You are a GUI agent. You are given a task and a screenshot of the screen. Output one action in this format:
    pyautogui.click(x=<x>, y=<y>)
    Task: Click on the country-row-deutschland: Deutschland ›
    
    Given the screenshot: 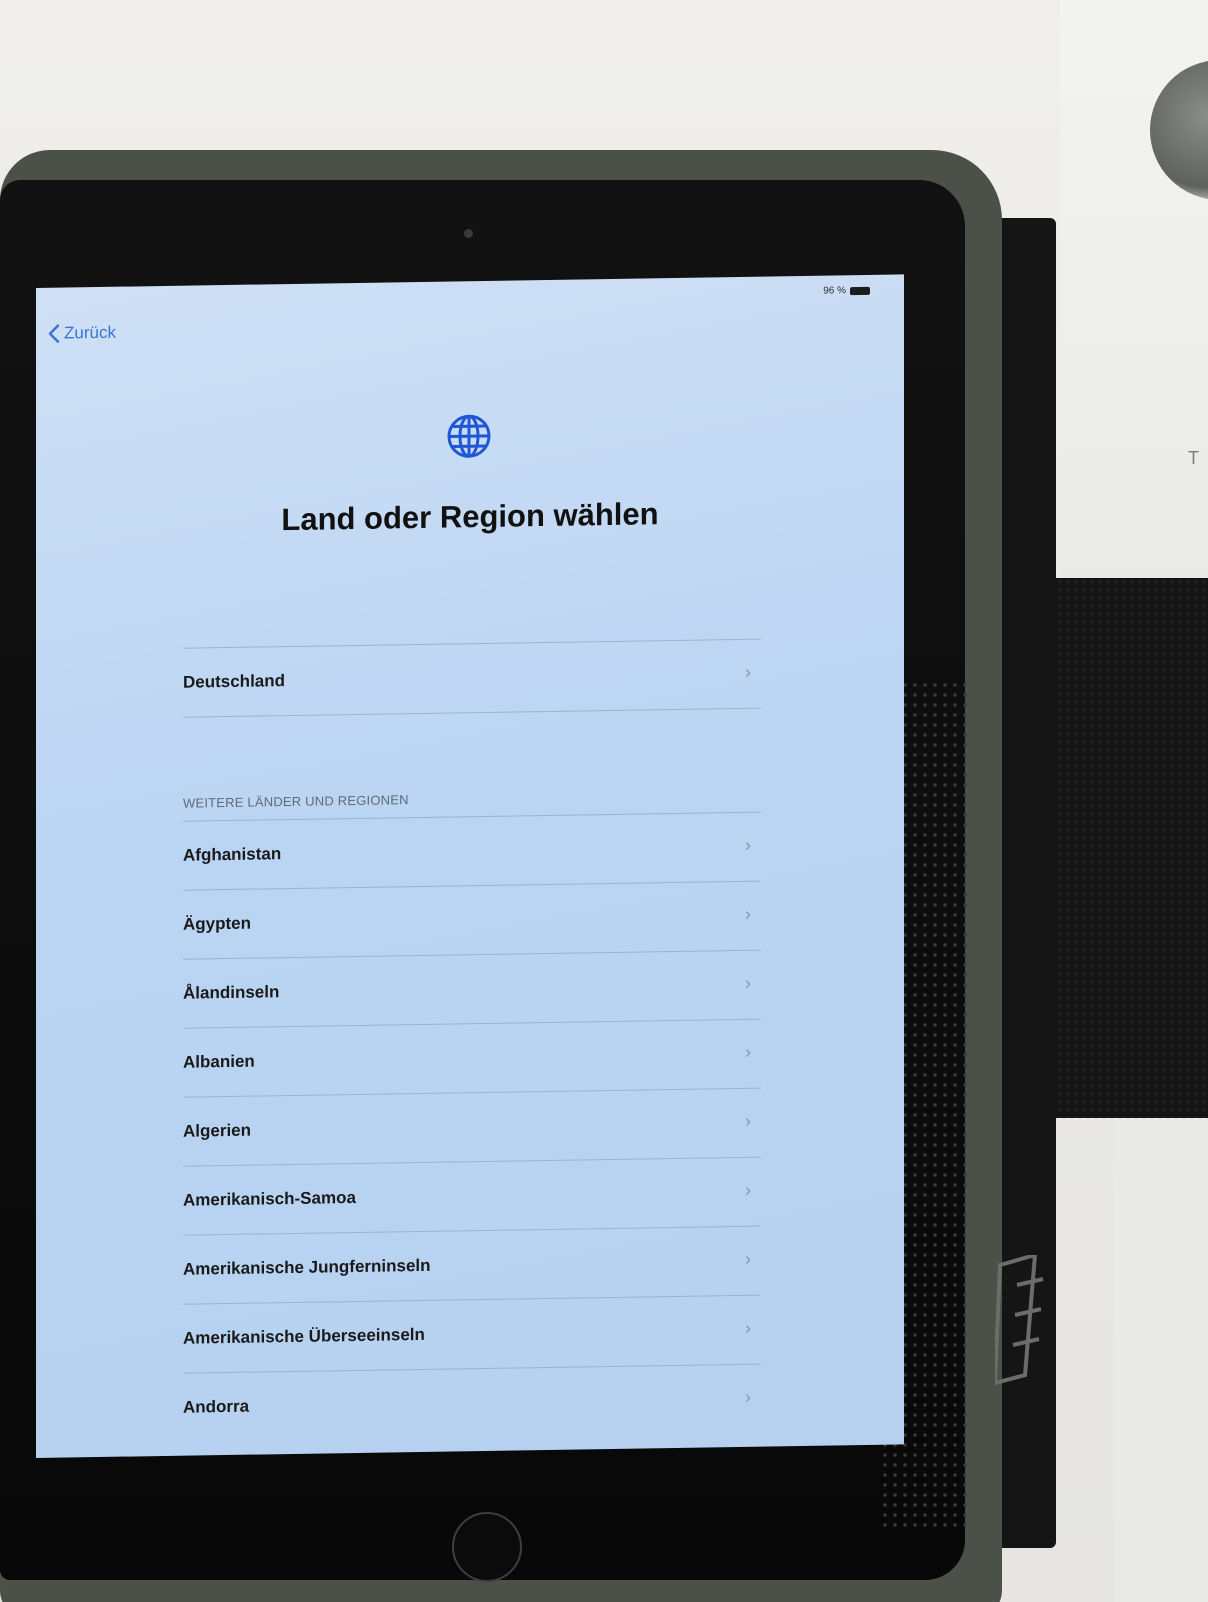 What is the action you would take?
    pyautogui.click(x=472, y=678)
    